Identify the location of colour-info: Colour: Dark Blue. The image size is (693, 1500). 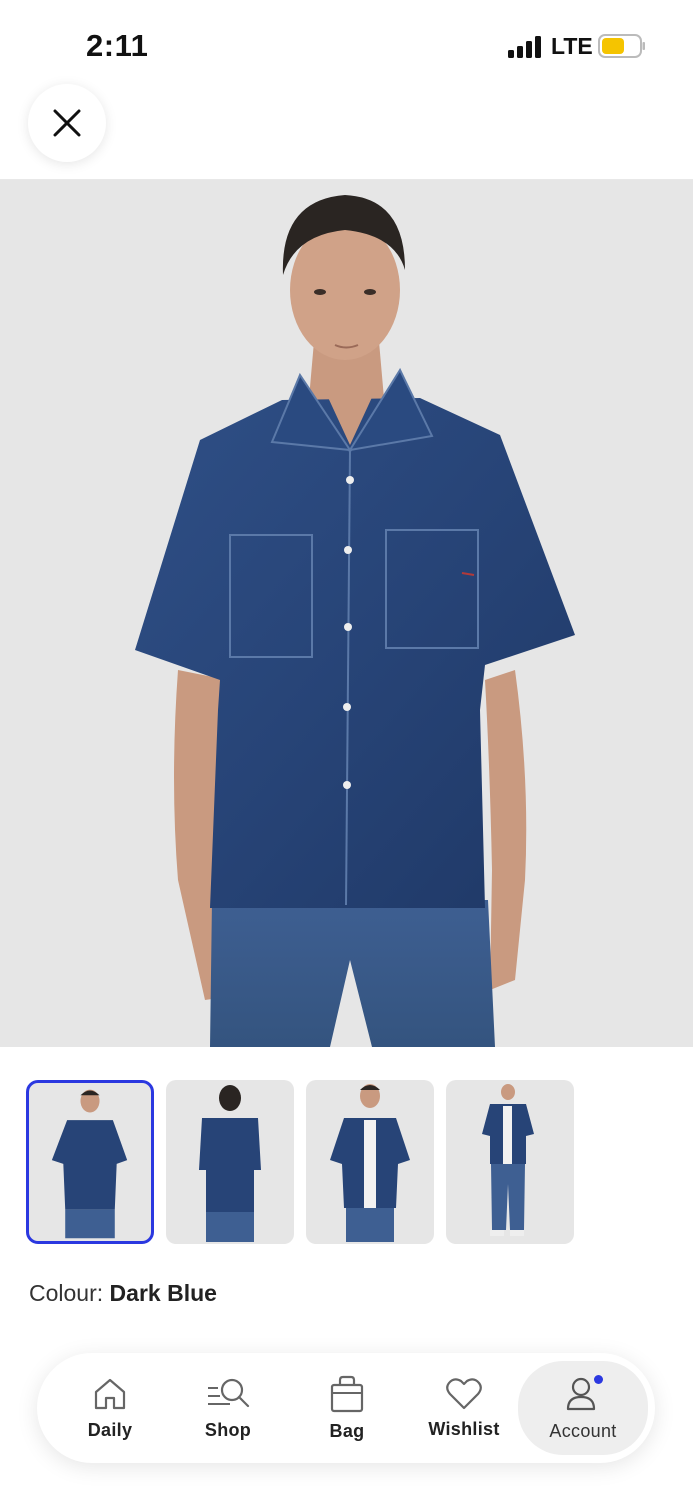
(123, 1293).